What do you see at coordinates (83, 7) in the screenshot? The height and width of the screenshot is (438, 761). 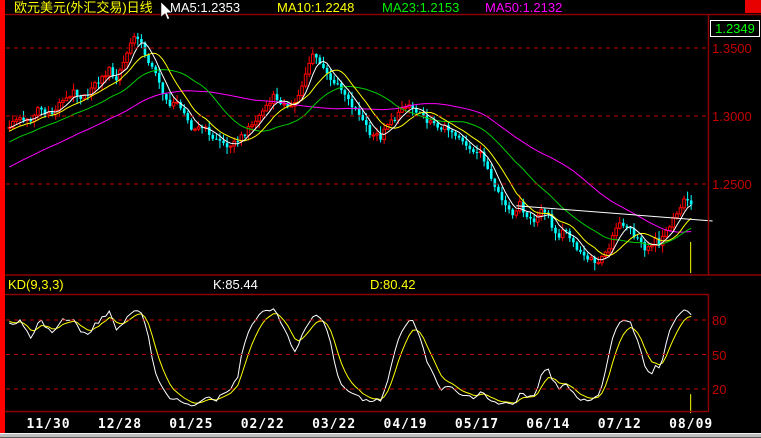 I see `chart-title: 欧元美元(外汇交易)日线` at bounding box center [83, 7].